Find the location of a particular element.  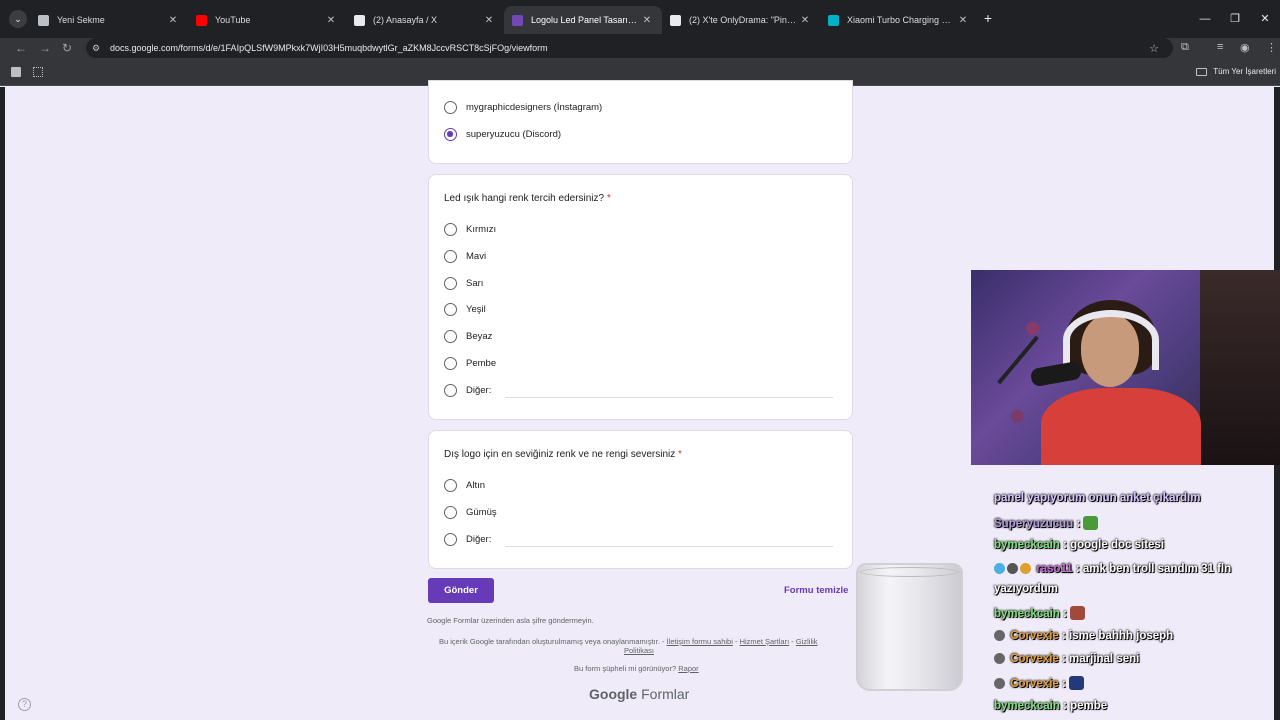

chat-message: Corvexie : isme bahhh joseph is located at coordinates (1083, 636).